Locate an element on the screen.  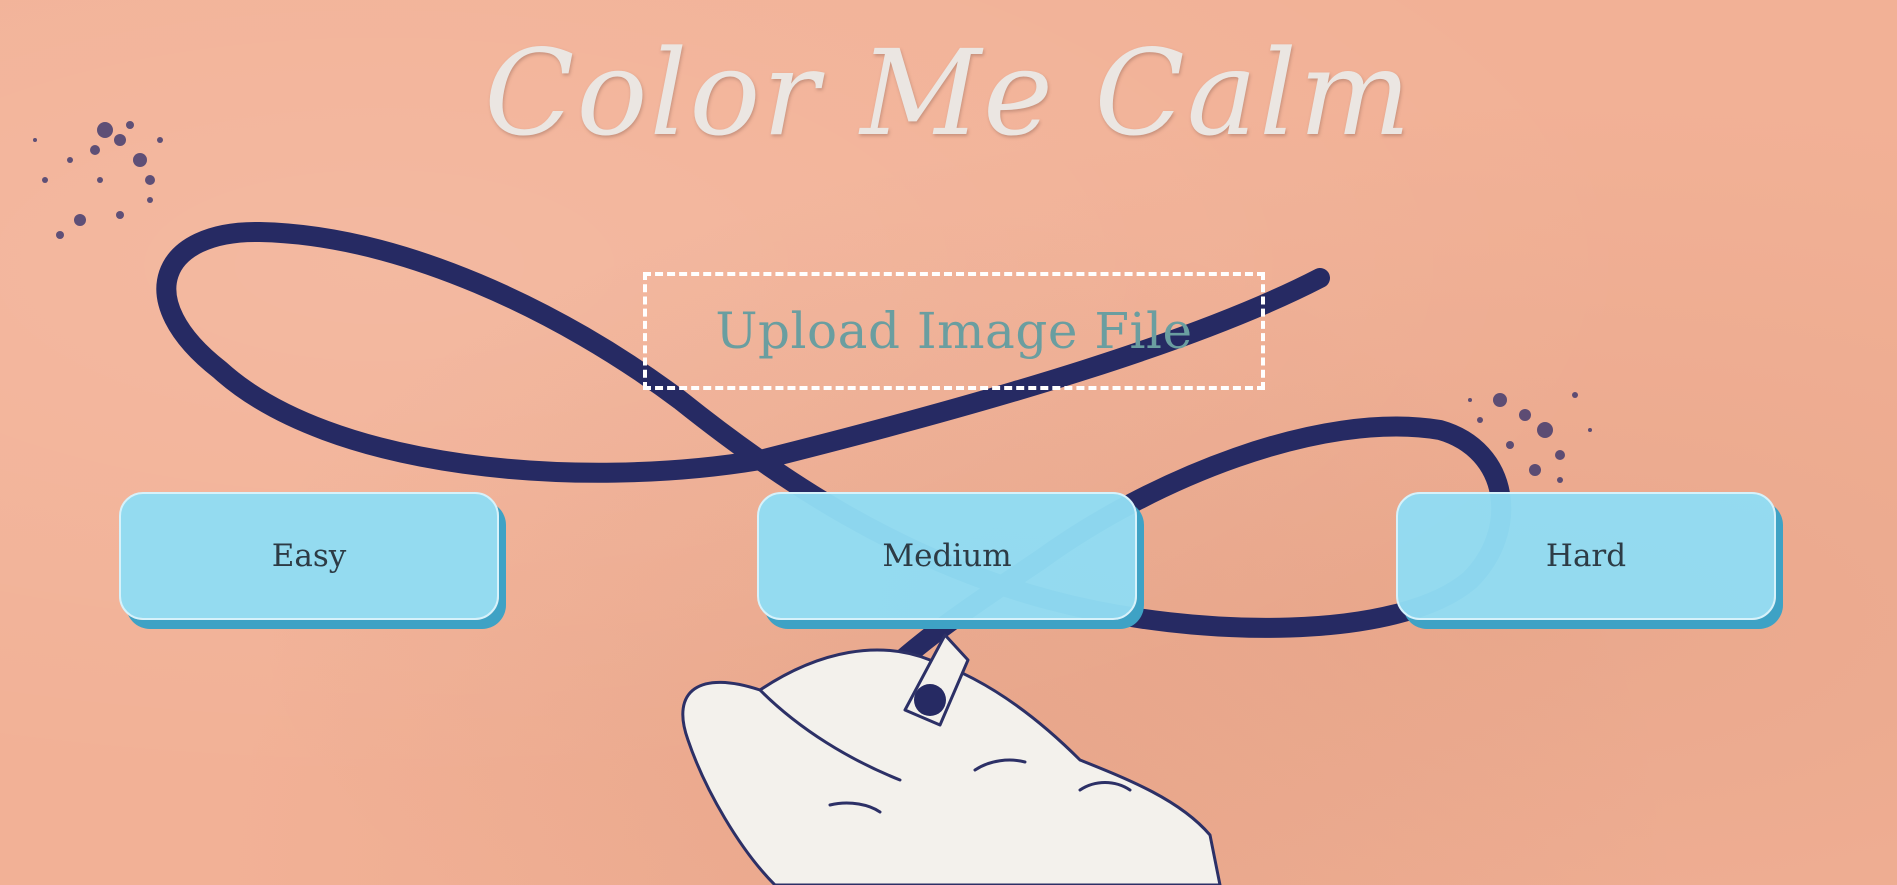
medium-button: Medium is located at coordinates (947, 556).